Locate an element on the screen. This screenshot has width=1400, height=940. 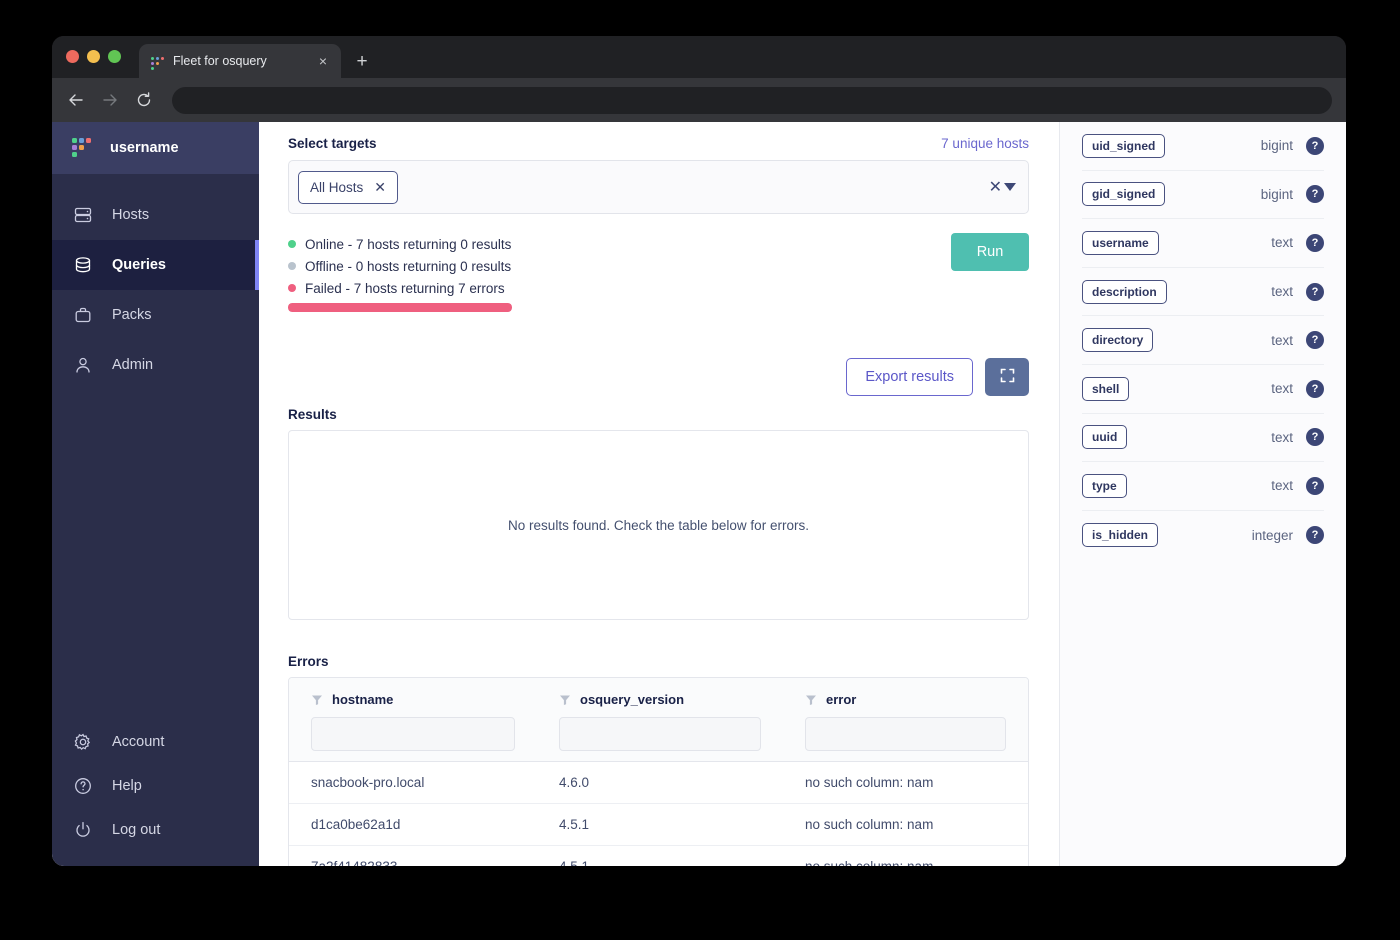
tab-title: Fleet for osquery is located at coordinates (220, 61).